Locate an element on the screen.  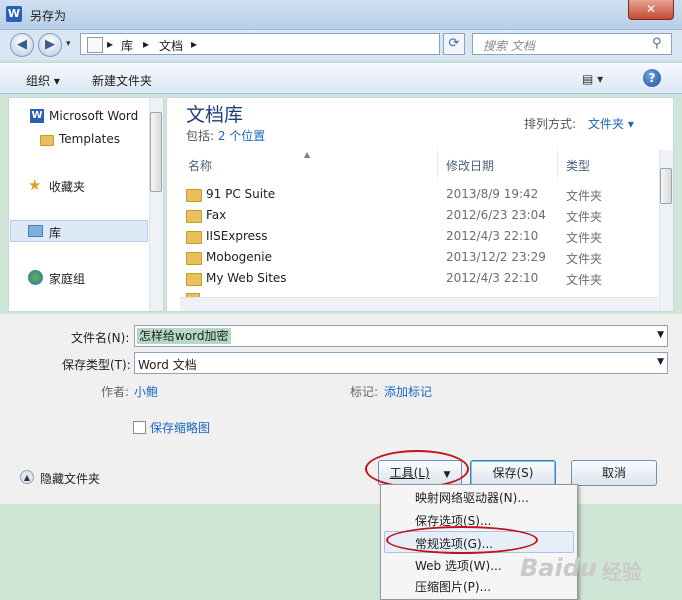
nav-scrollbar-thumb is located at coordinates (156, 152).